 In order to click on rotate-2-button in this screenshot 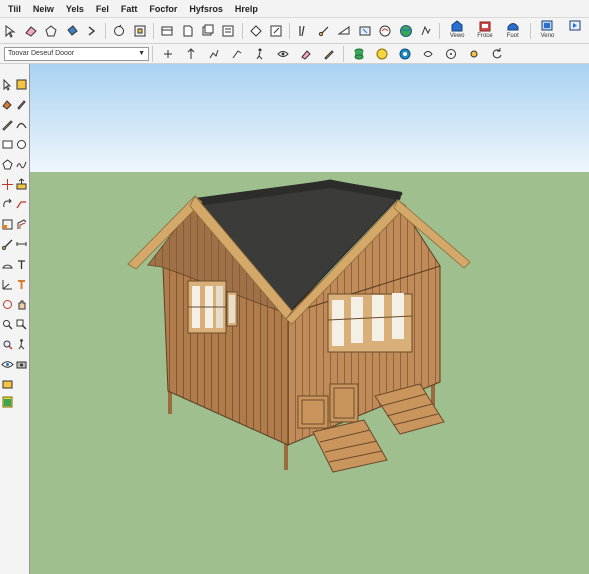, I will do `click(496, 53)`.